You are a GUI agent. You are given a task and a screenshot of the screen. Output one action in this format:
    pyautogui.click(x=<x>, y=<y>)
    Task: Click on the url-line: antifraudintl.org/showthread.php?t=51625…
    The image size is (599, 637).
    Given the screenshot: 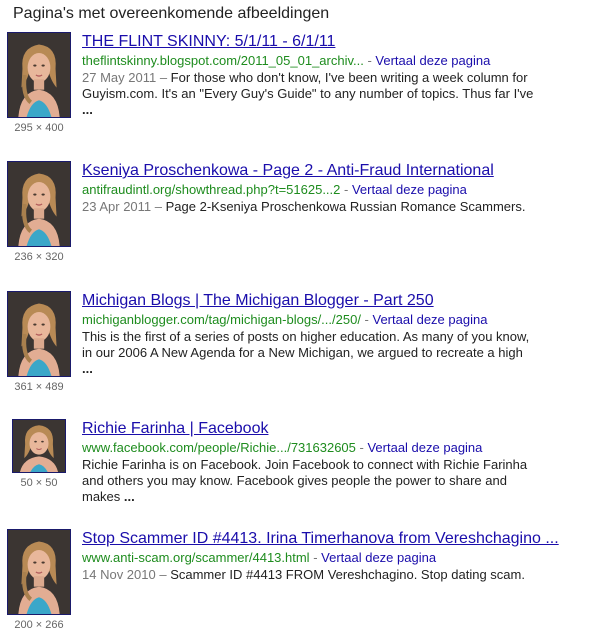 What is the action you would take?
    pyautogui.click(x=337, y=190)
    